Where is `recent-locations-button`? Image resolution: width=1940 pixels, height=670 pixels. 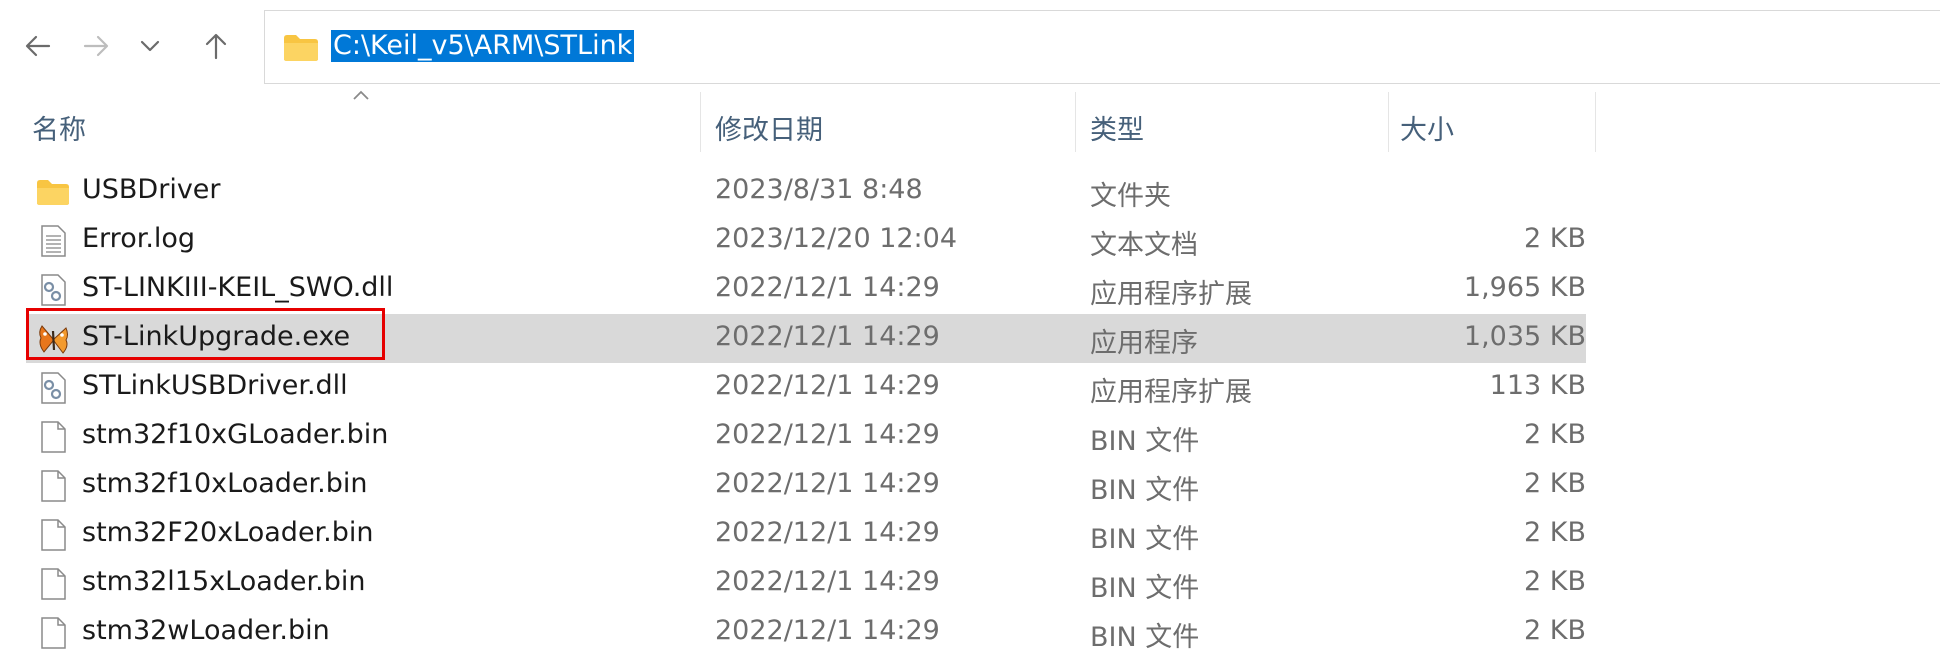
recent-locations-button is located at coordinates (150, 46).